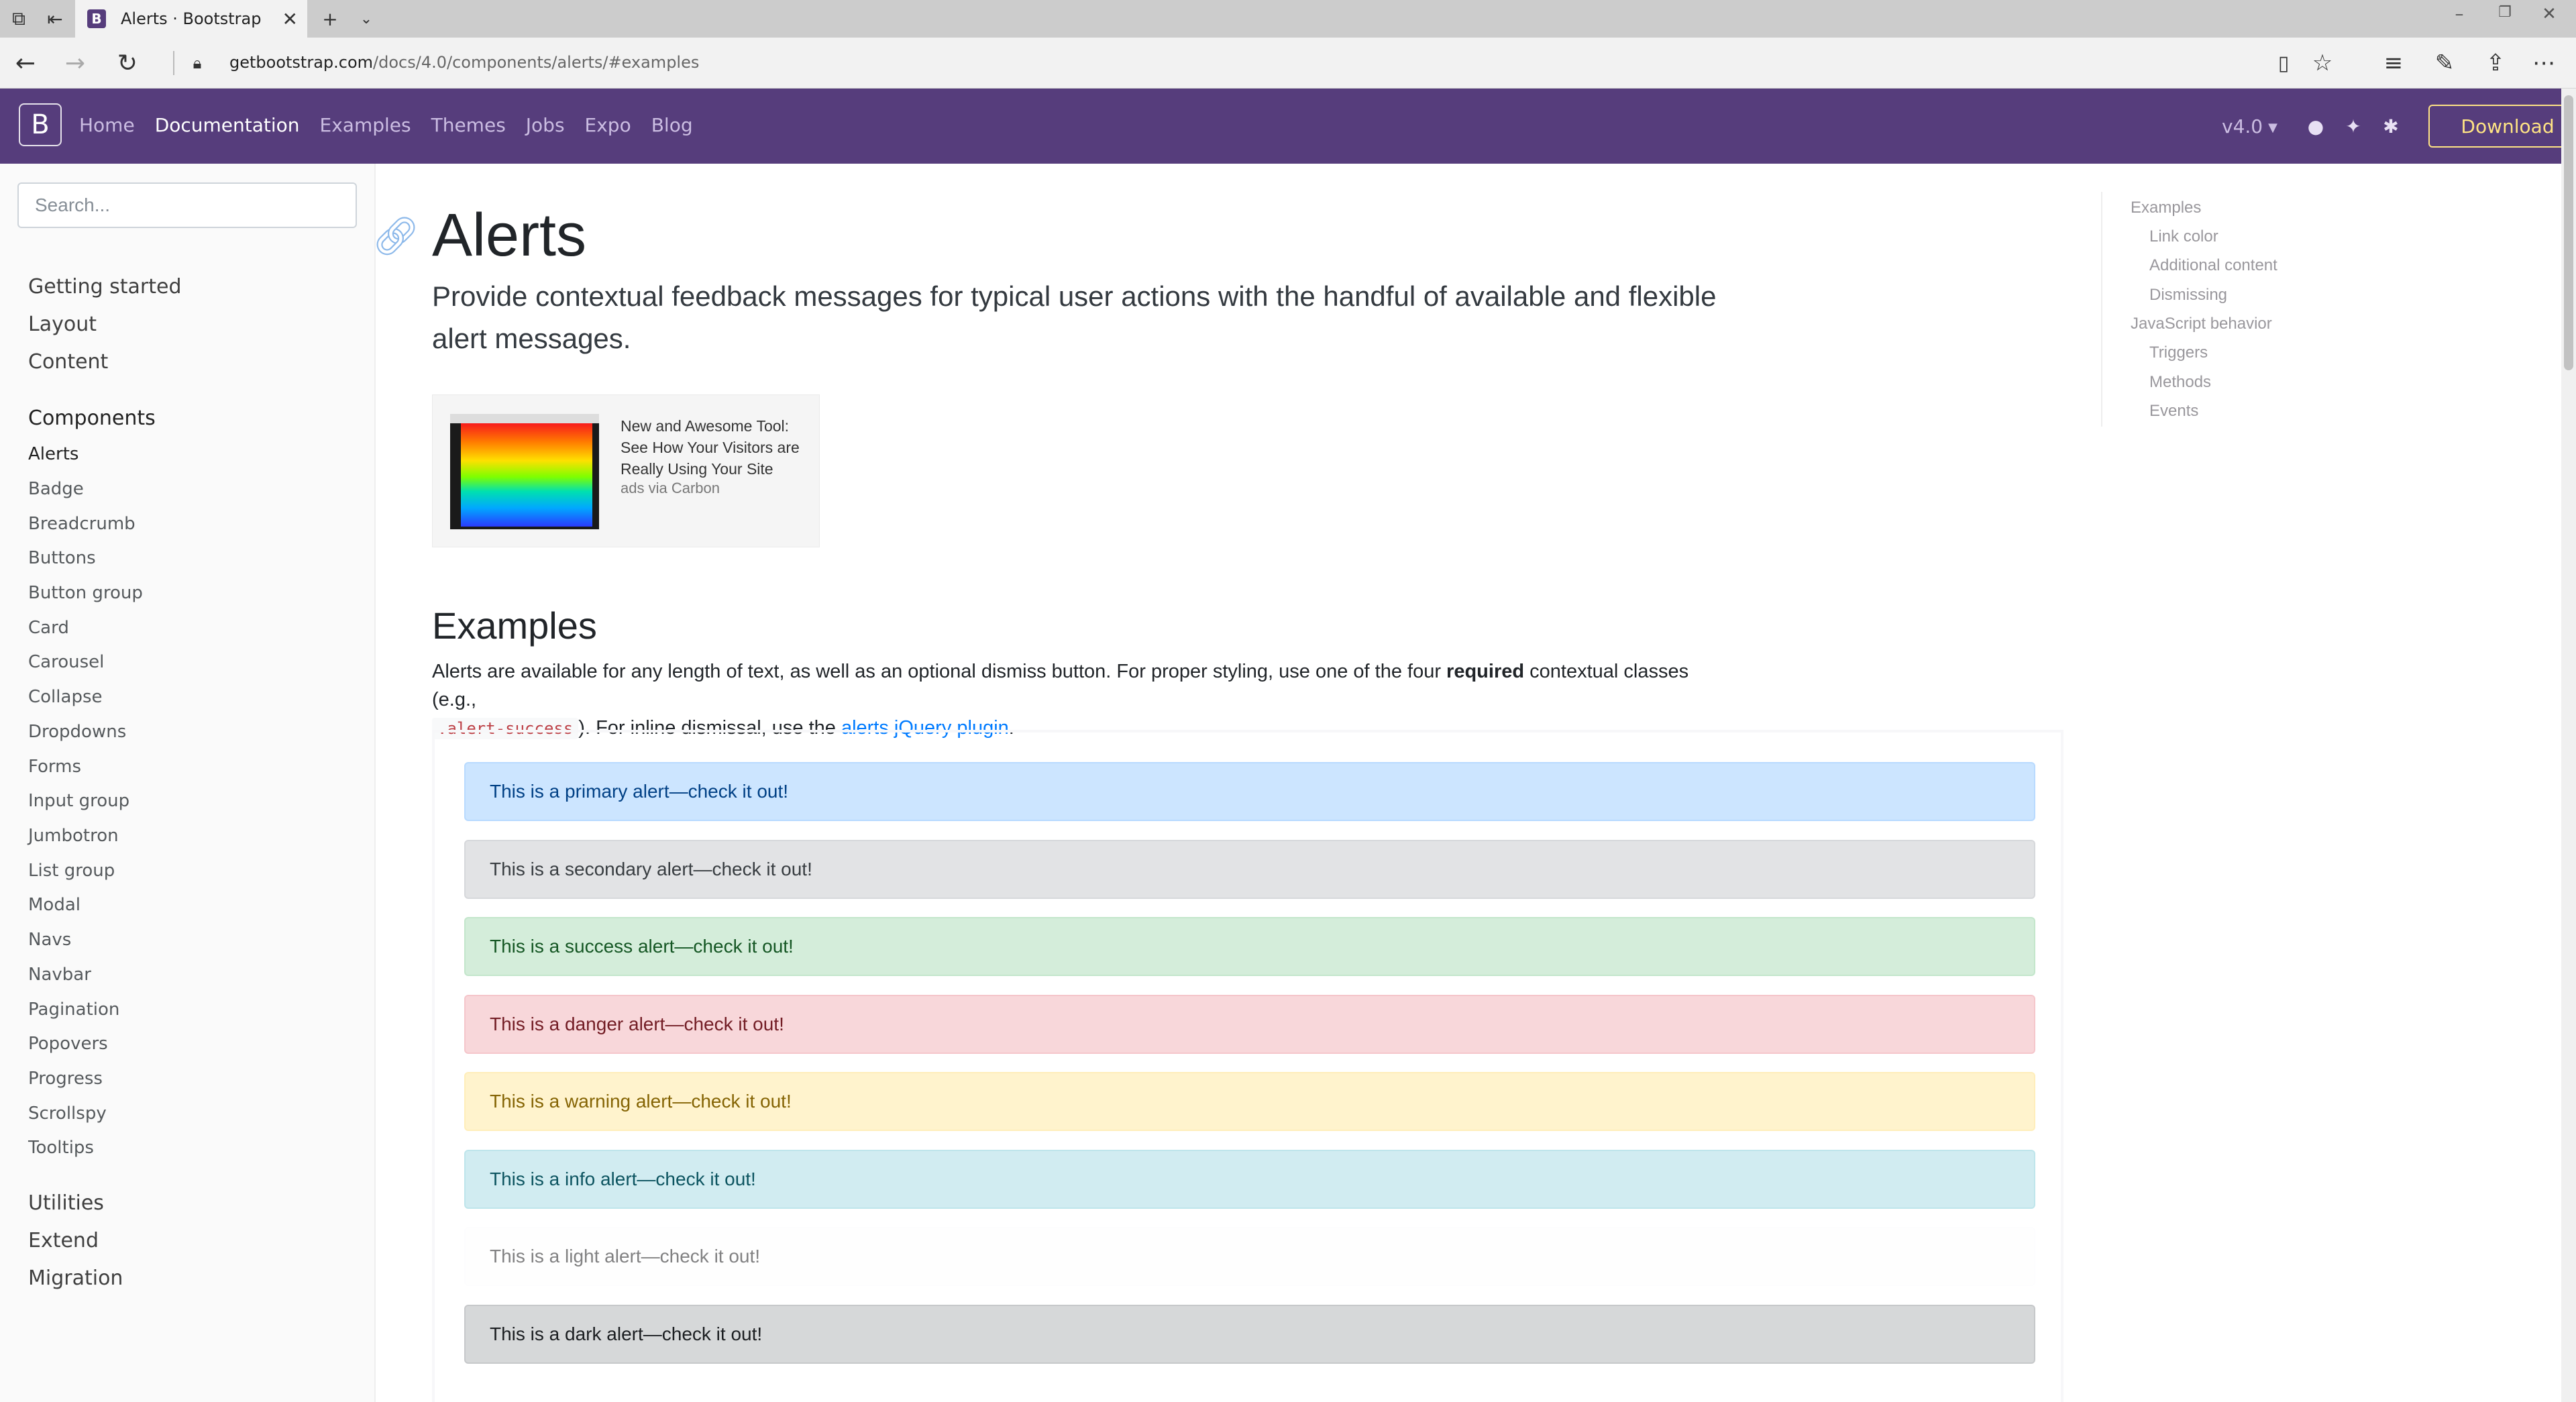 The image size is (2576, 1402). Describe the element at coordinates (2568, 233) in the screenshot. I see `scrollbar-thumb` at that location.